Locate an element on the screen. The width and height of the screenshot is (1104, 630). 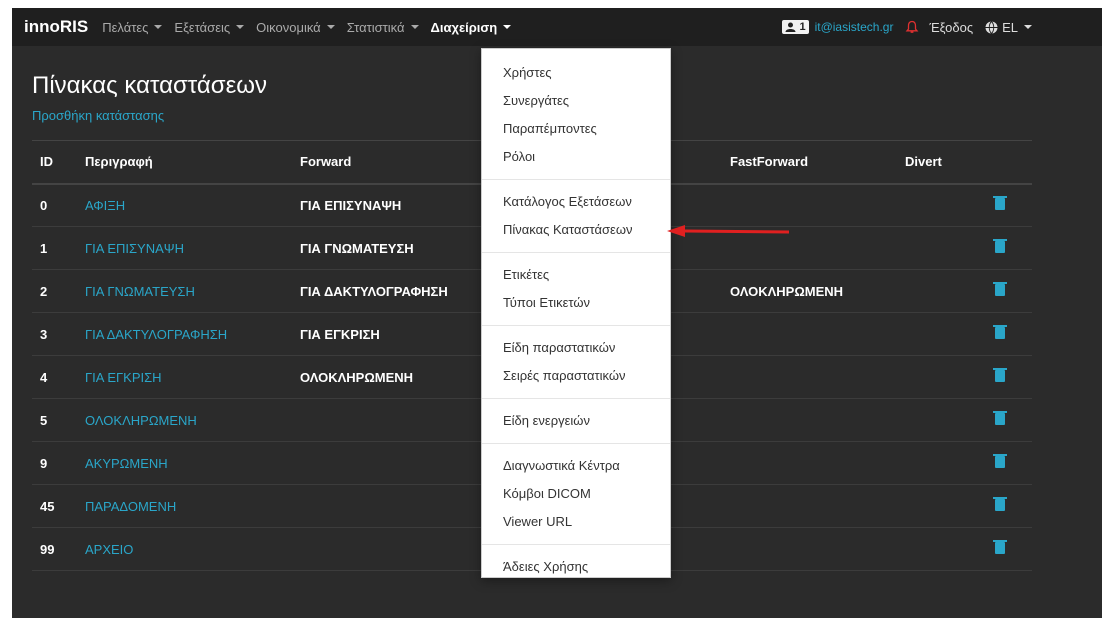
menu-item-viewer-url: Viewer URL is located at coordinates (576, 522).